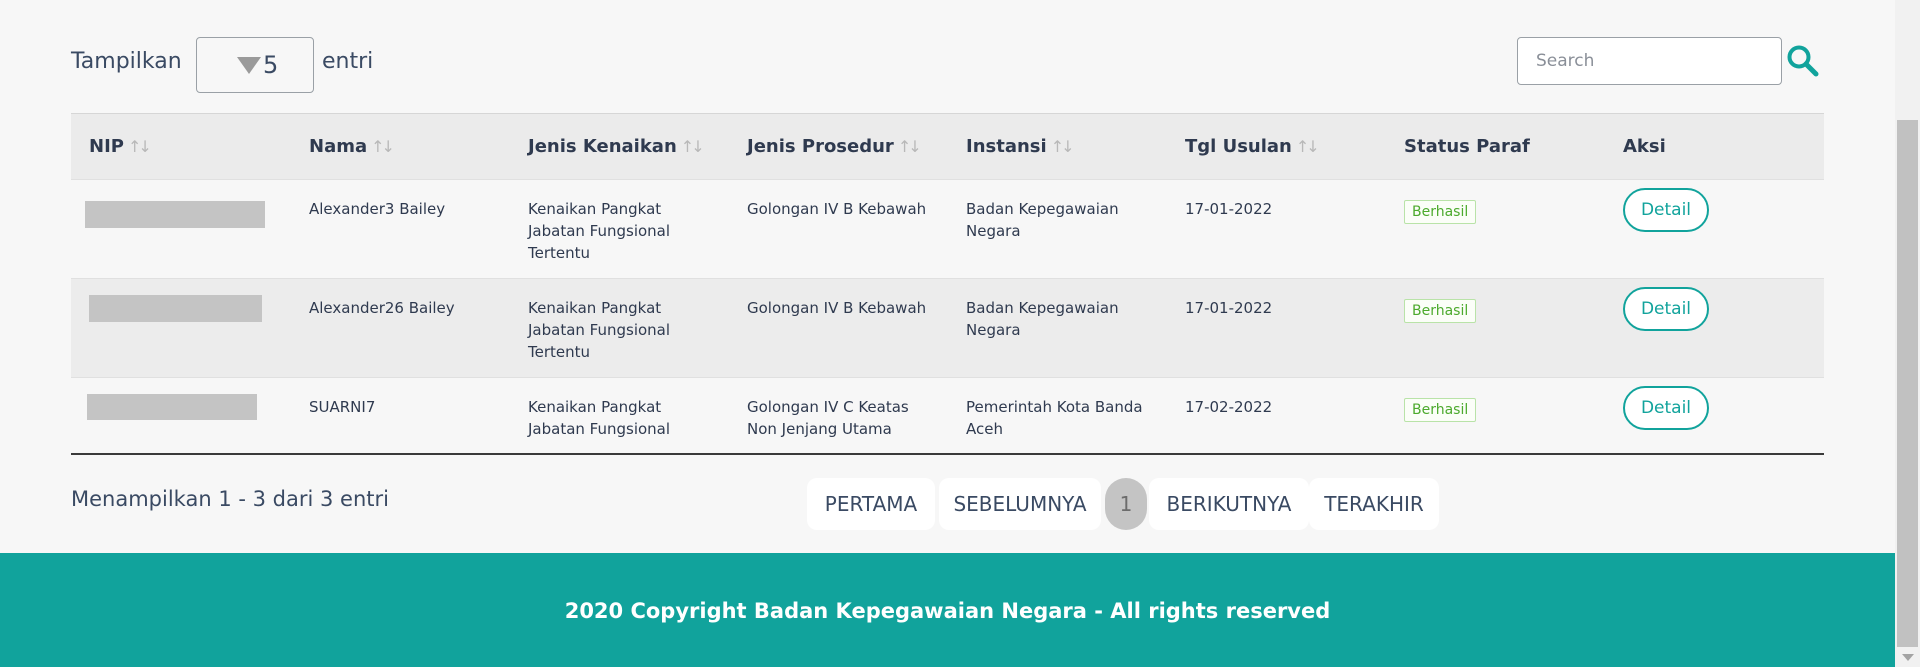  I want to click on column-header-label: Jenis Prosedur, so click(820, 146).